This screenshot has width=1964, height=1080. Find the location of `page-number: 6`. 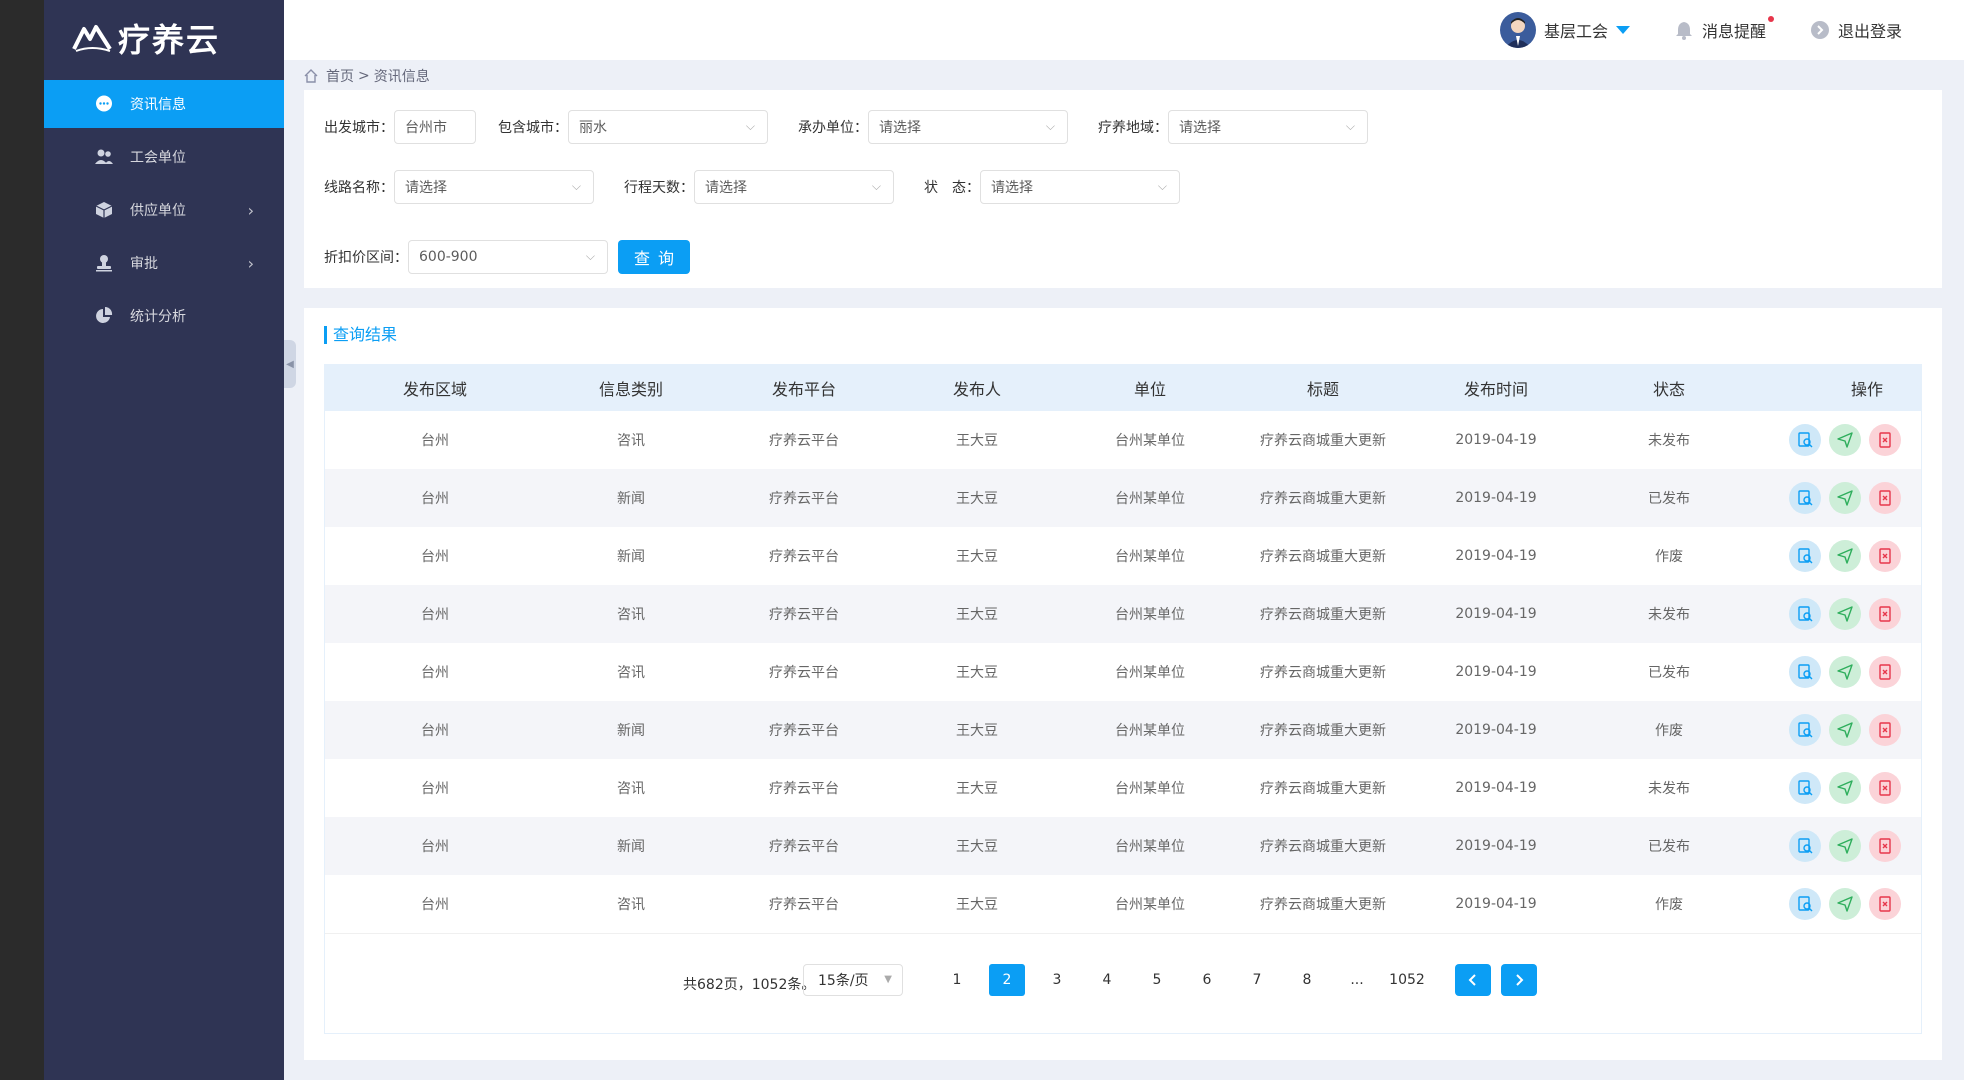

page-number: 6 is located at coordinates (1207, 980).